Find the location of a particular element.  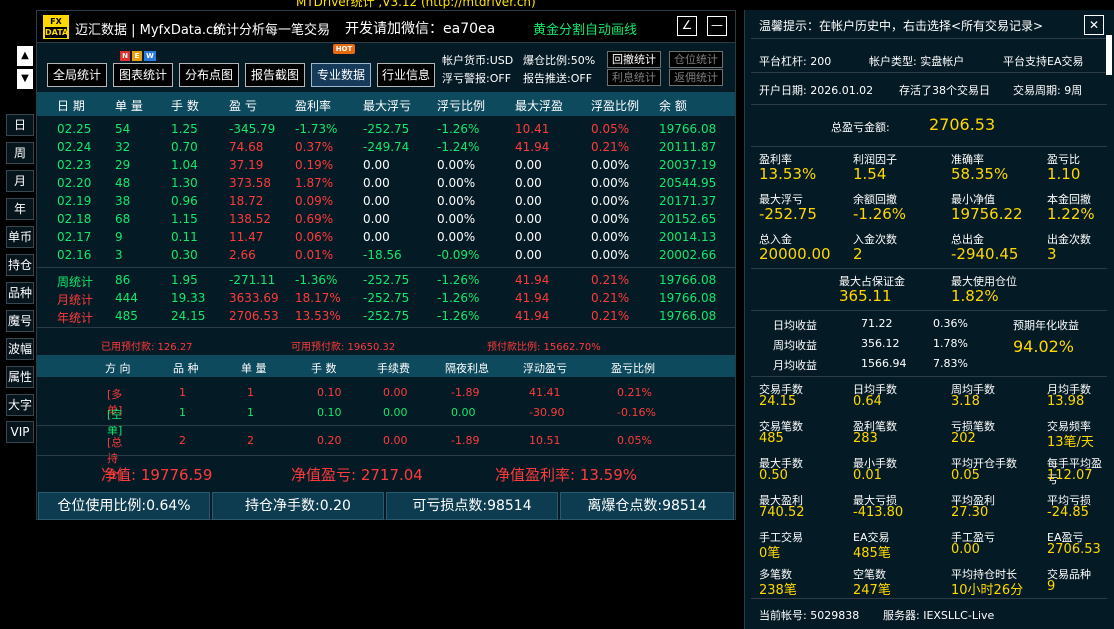

side-nav-8: 波幅 is located at coordinates (20, 349).